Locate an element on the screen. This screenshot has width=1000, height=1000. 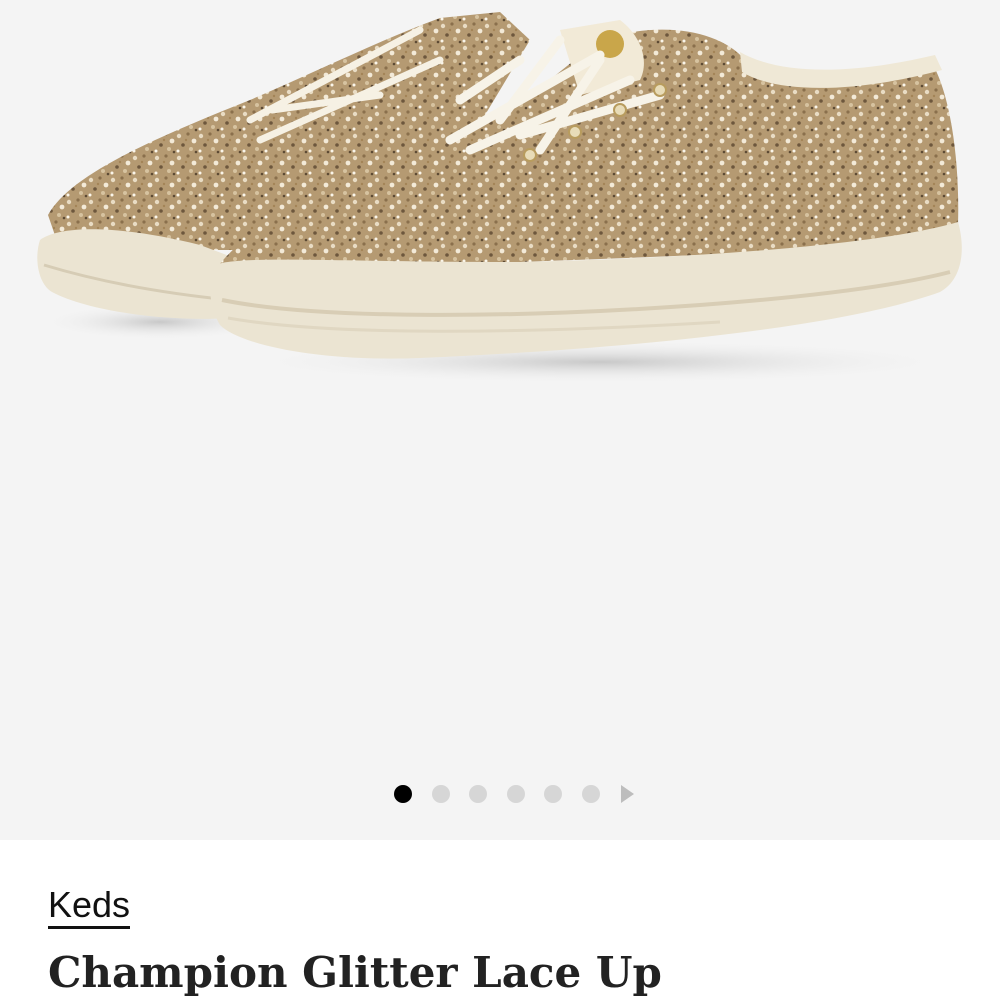
product-title: Champion Glitter Lace Up is located at coordinates (355, 972).